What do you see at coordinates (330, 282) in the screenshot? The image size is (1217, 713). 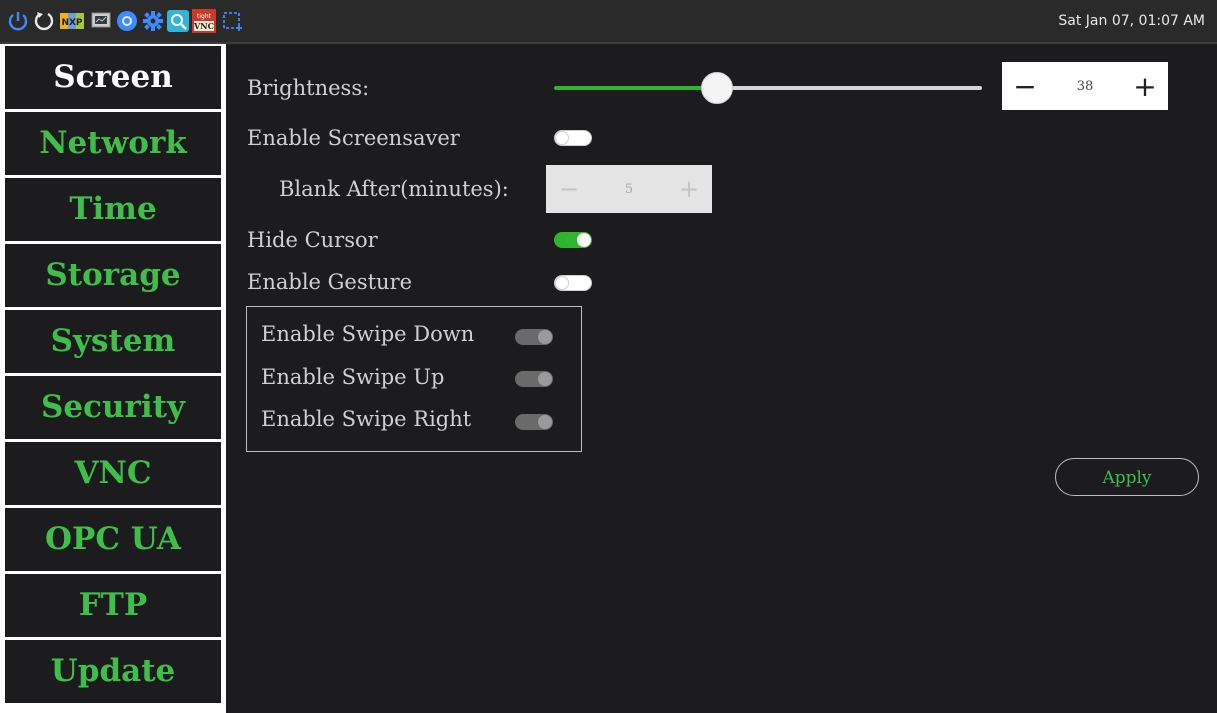 I see `gesture-label: Enable Gesture` at bounding box center [330, 282].